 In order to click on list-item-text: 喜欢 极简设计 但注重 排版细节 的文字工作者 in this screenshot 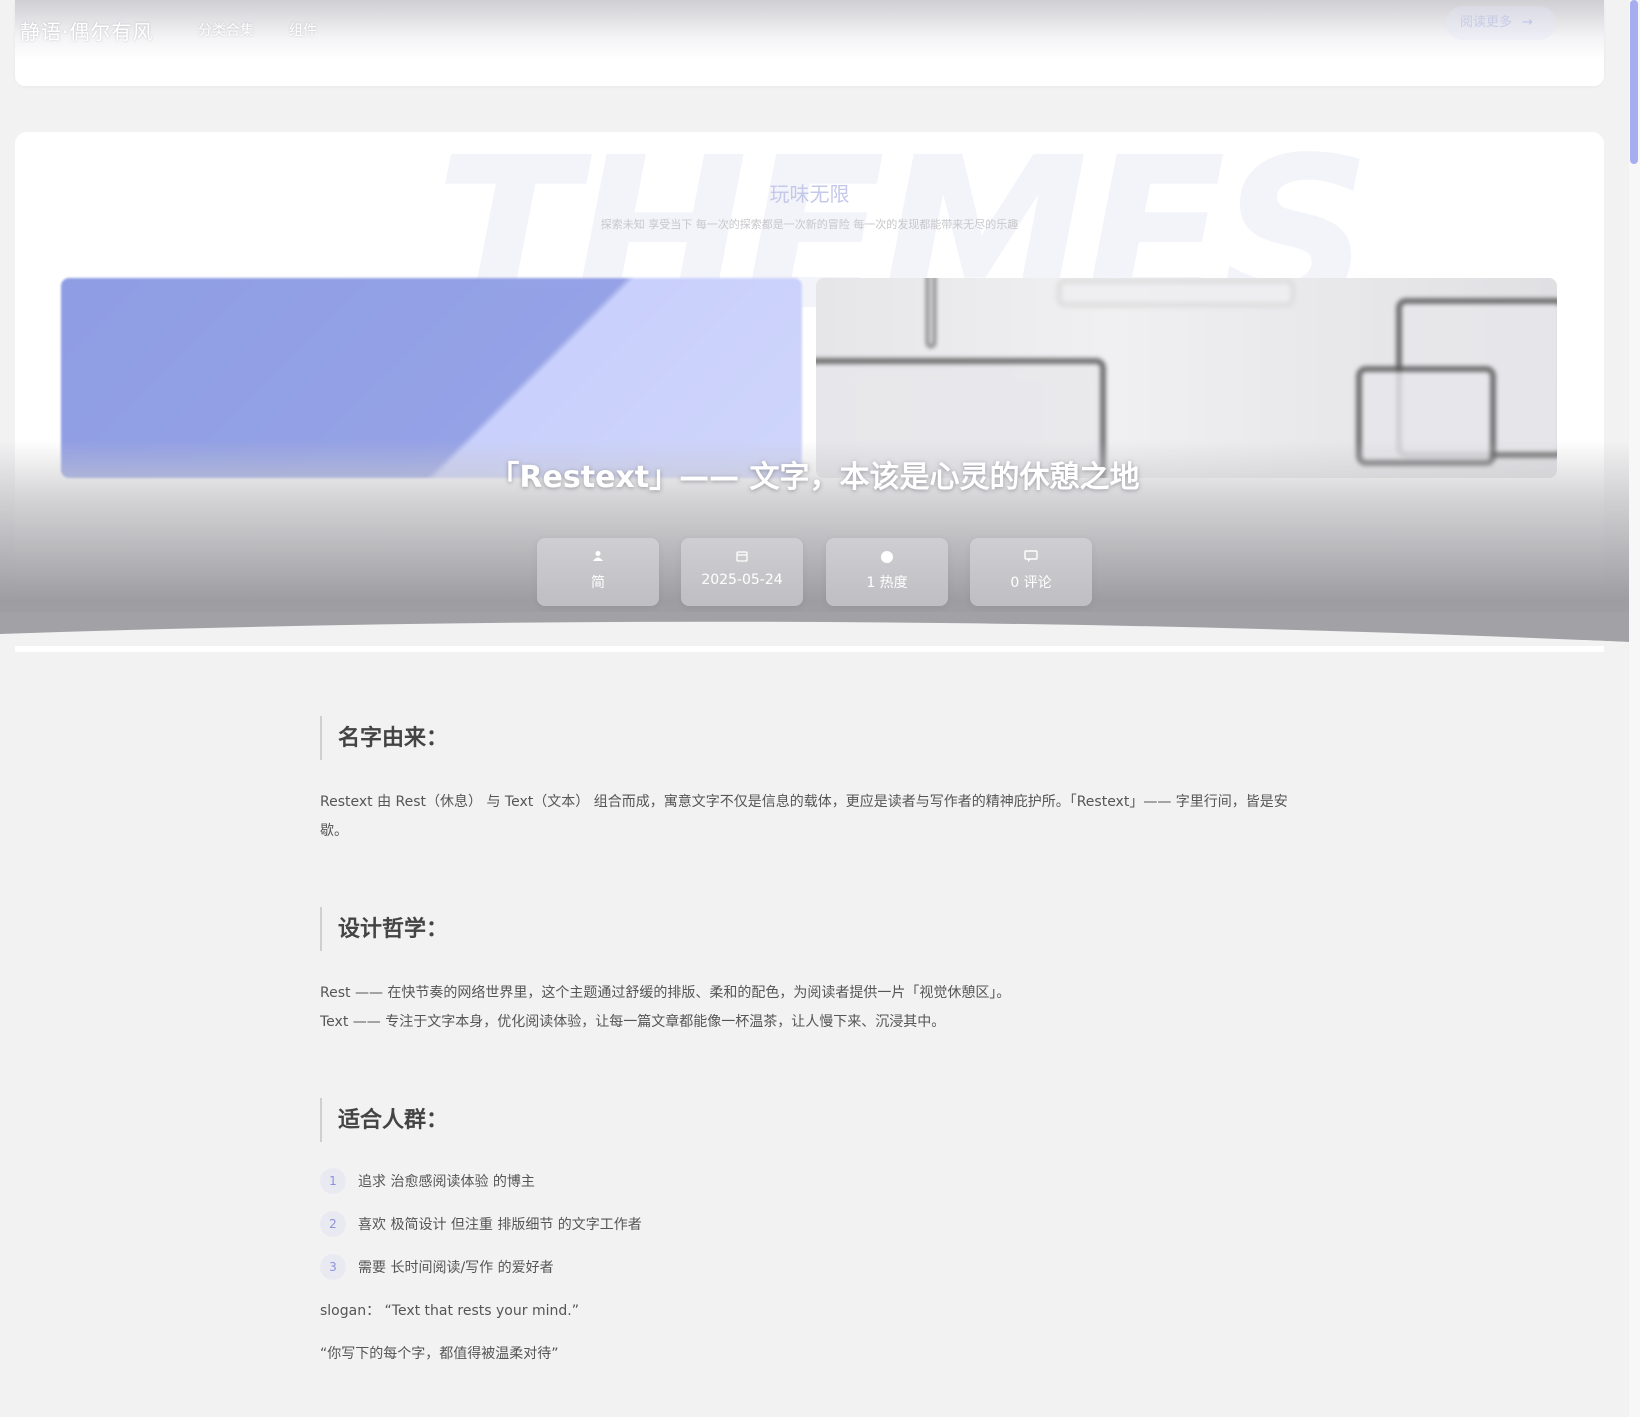, I will do `click(500, 1225)`.